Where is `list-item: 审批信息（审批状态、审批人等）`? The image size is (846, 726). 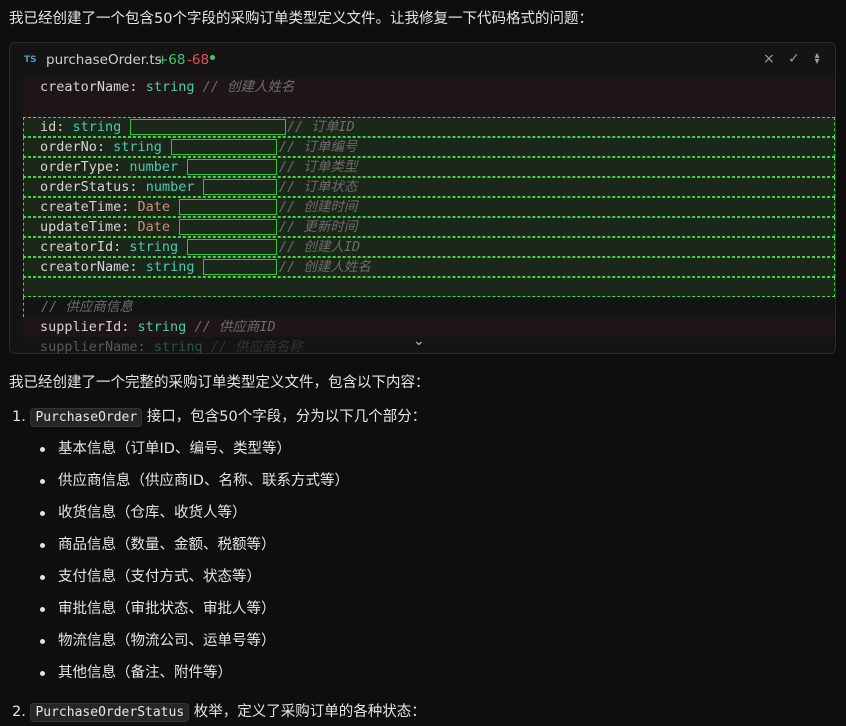 list-item: 审批信息（审批状态、审批人等） is located at coordinates (193, 613).